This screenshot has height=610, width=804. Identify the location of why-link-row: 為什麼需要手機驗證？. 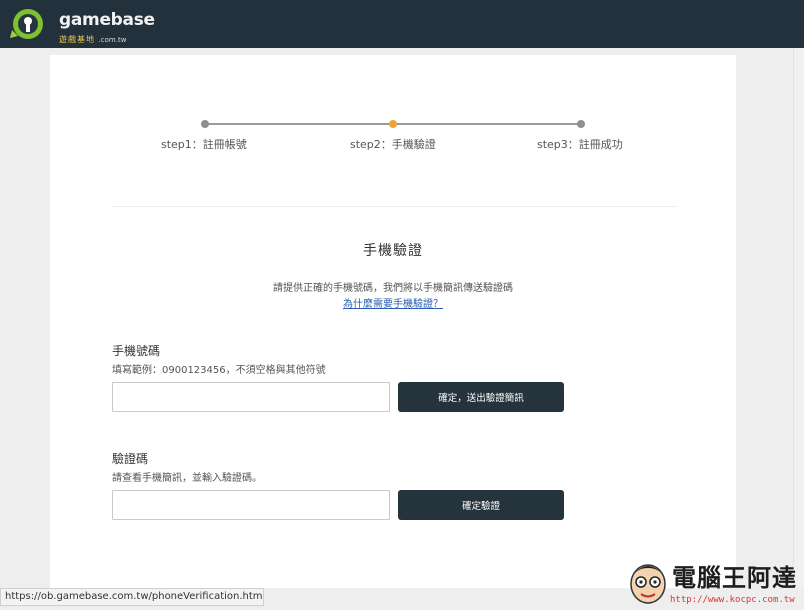
(393, 302).